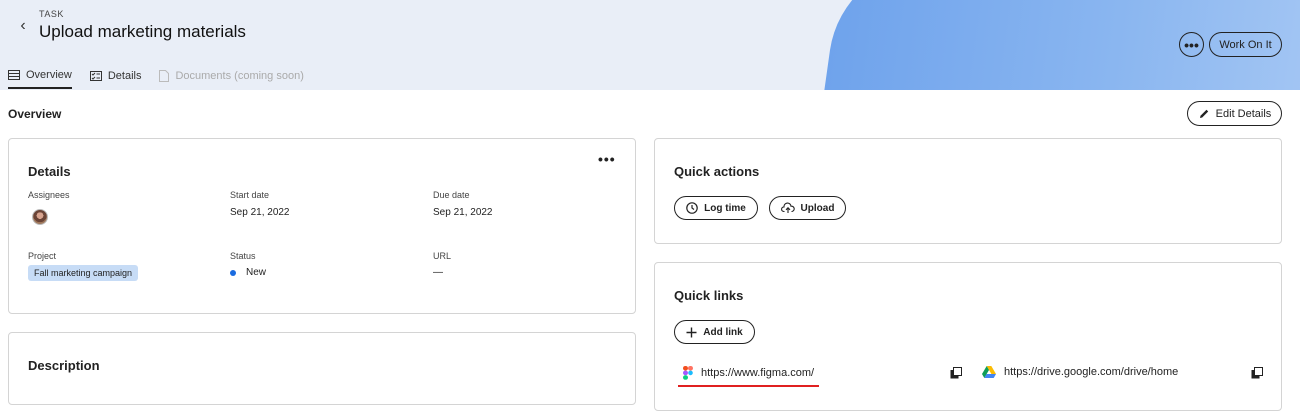  I want to click on more-icon: •••, so click(1191, 44).